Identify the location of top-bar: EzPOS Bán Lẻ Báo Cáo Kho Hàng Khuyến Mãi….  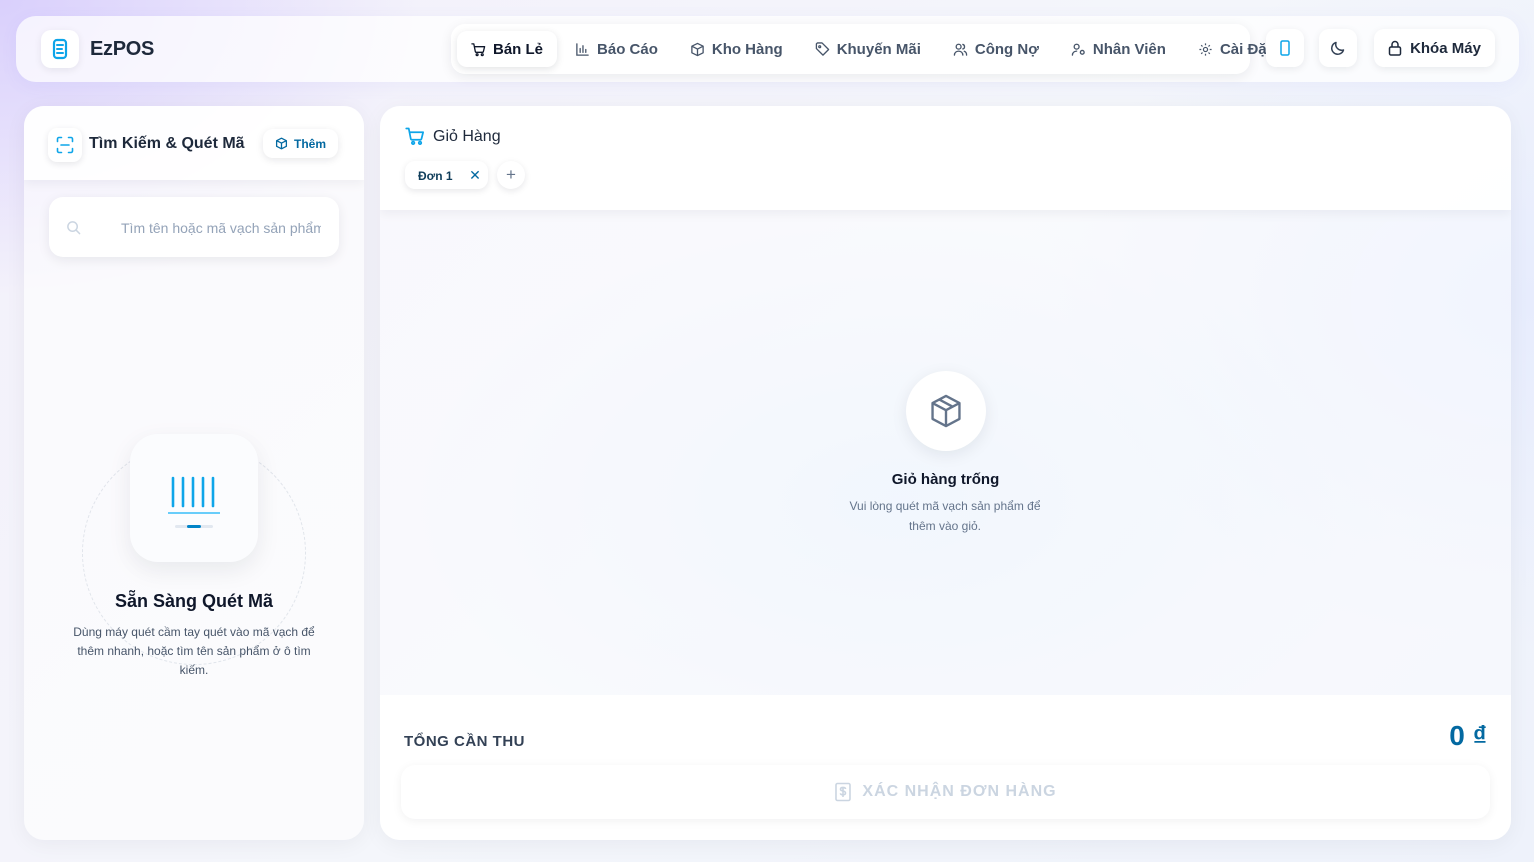
(767, 49).